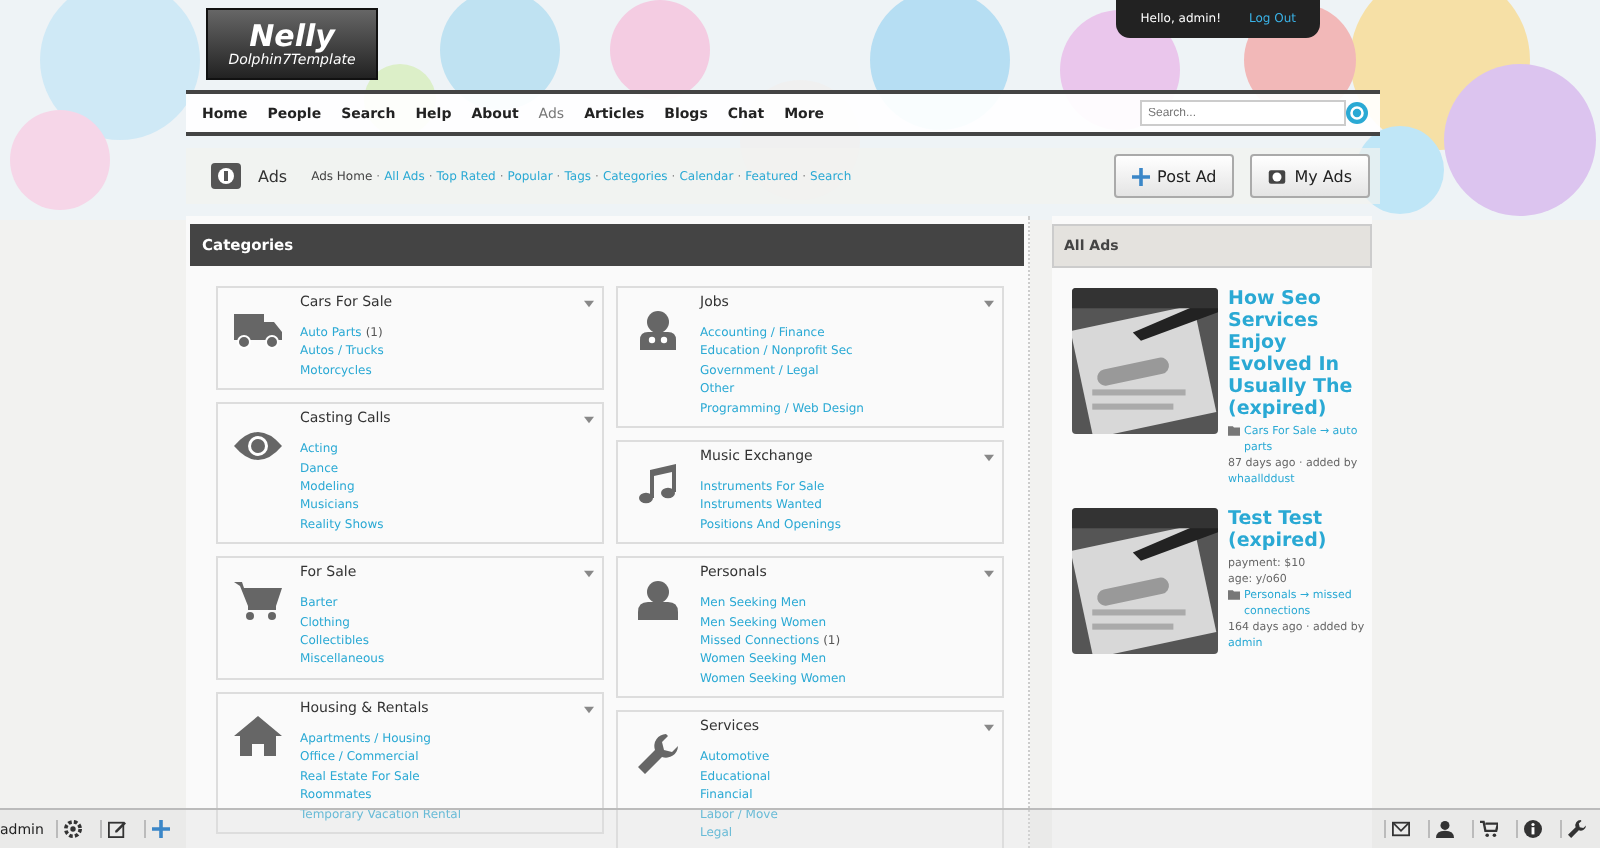  Describe the element at coordinates (258, 330) in the screenshot. I see `truck-icon` at that location.